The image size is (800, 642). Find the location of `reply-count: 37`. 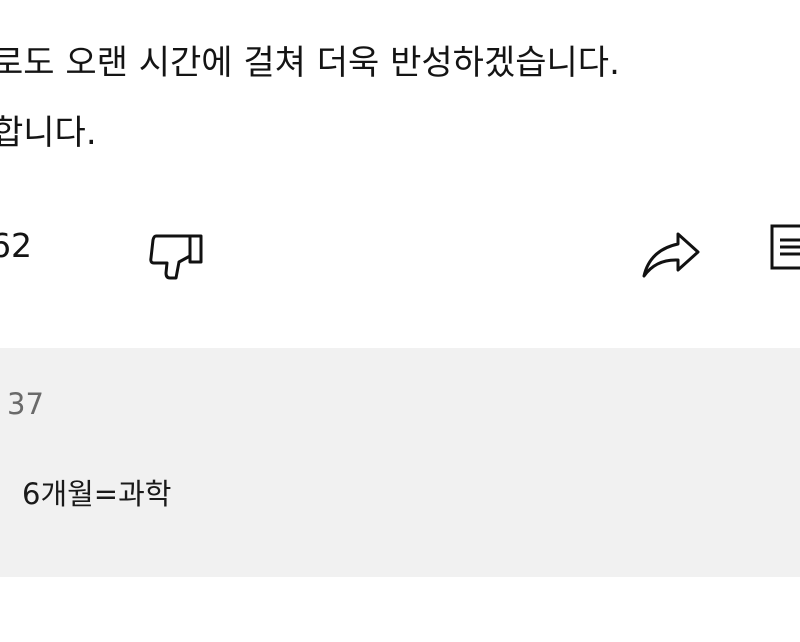

reply-count: 37 is located at coordinates (25, 404).